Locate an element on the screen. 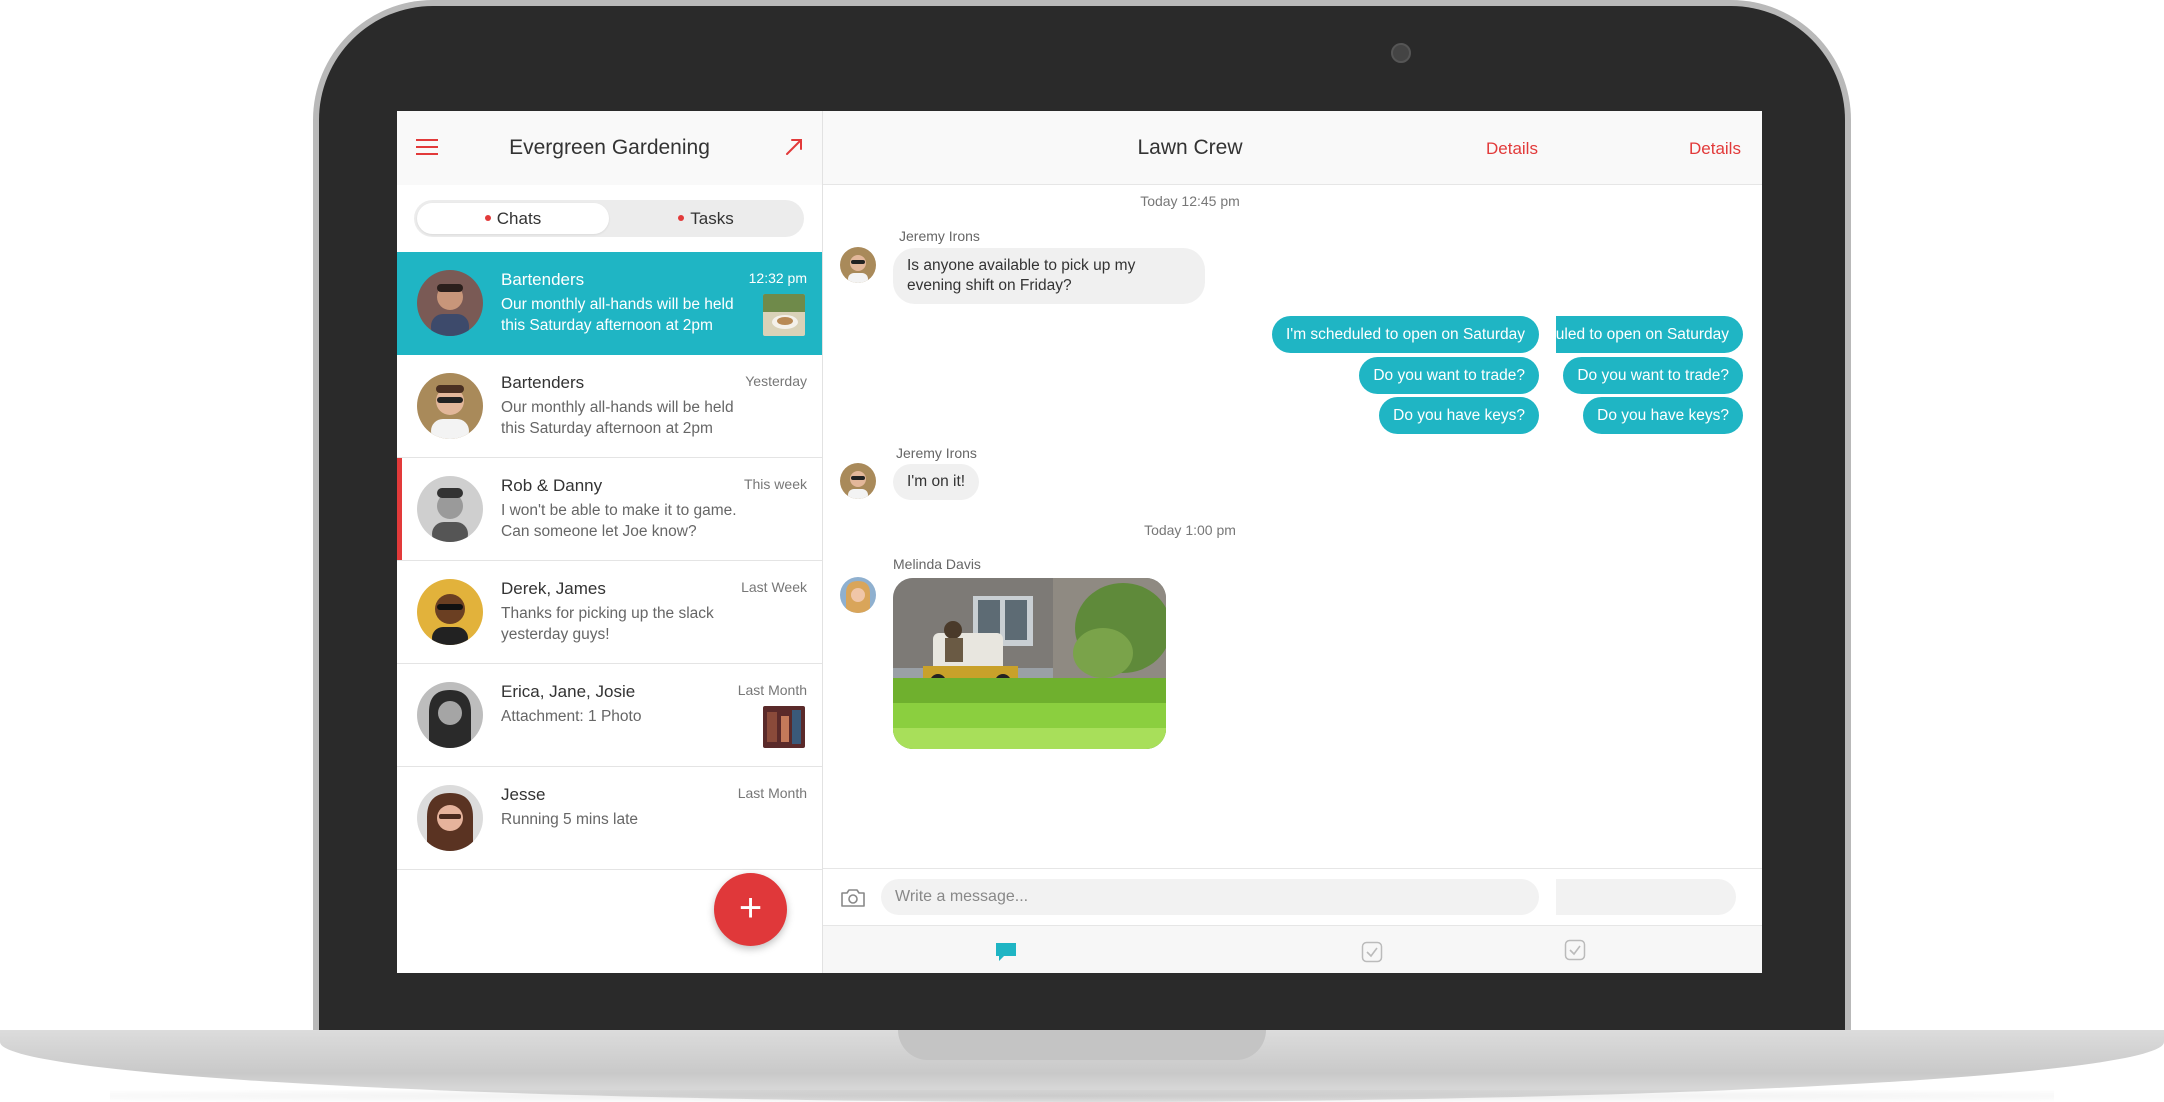 The height and width of the screenshot is (1102, 2164). message-timestamp: Today 12:45 pm is located at coordinates (1190, 201).